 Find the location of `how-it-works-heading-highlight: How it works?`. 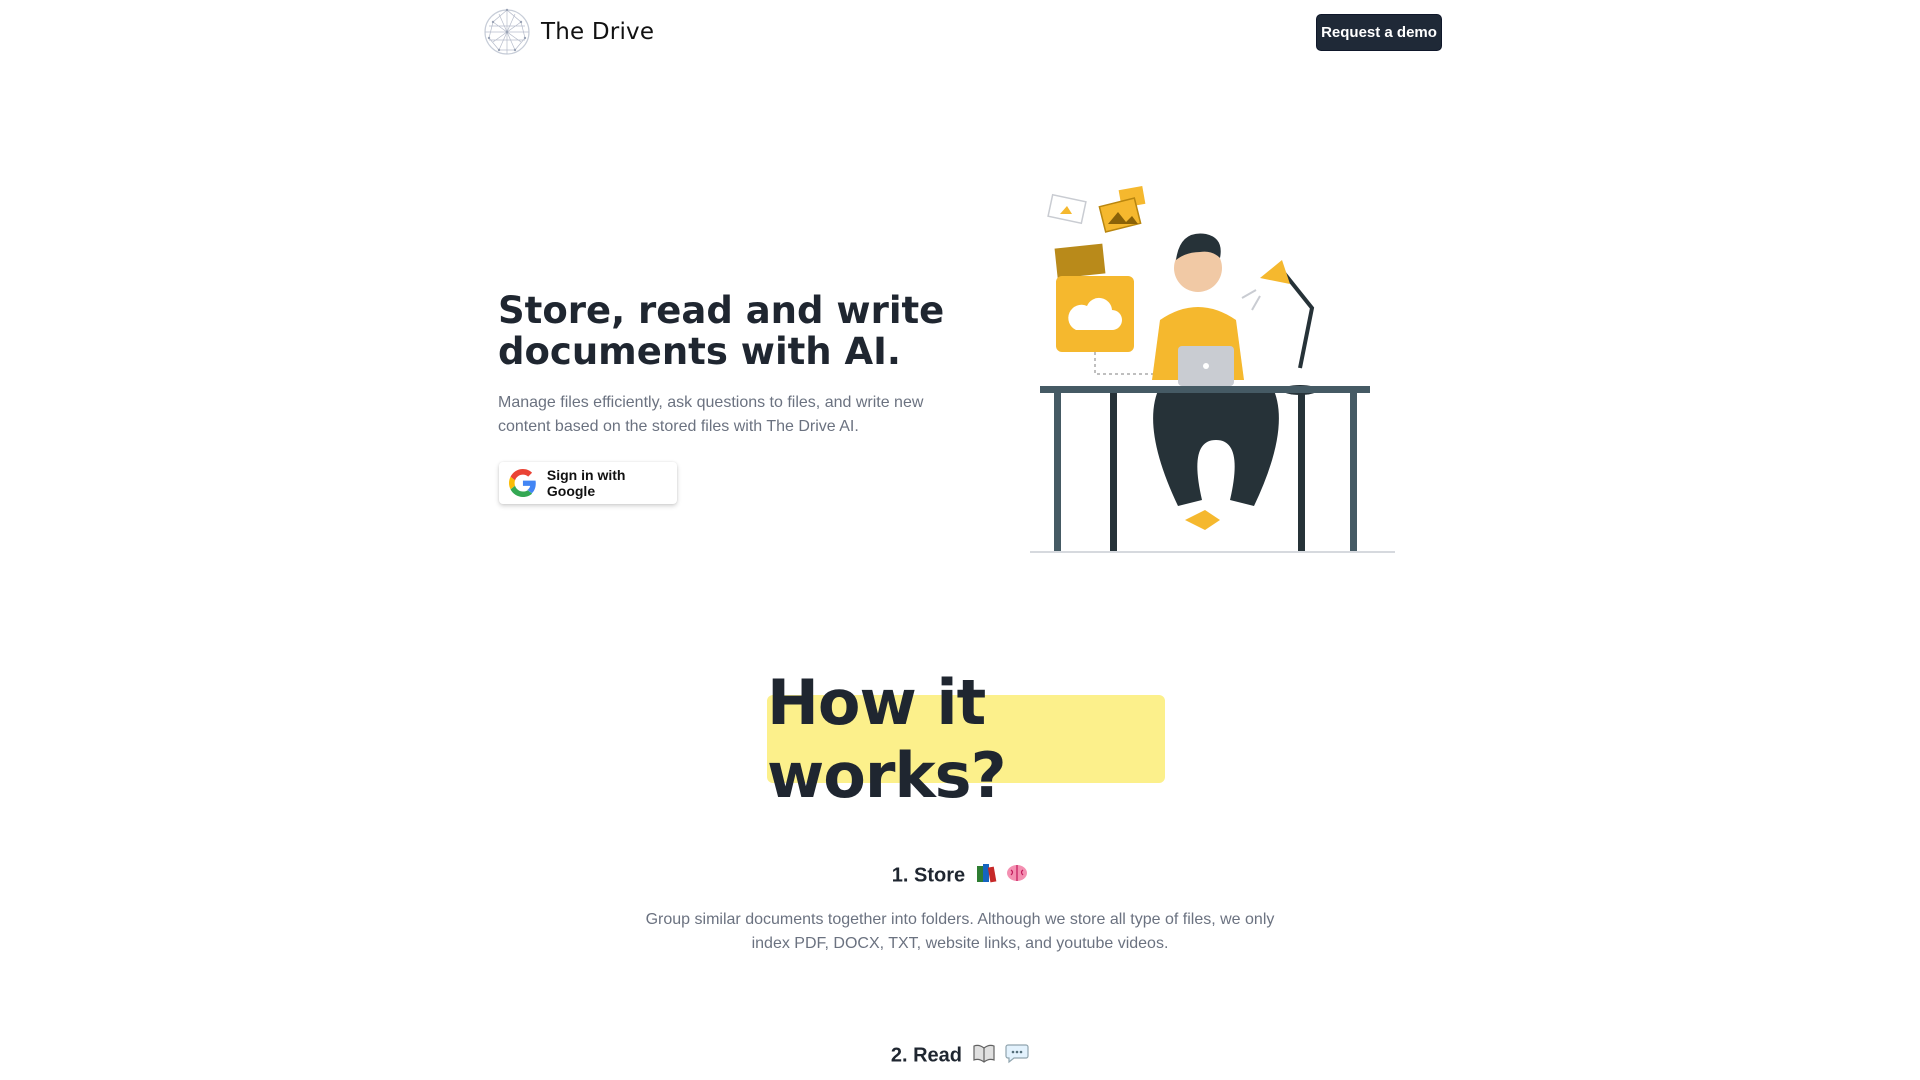

how-it-works-heading-highlight: How it works? is located at coordinates (966, 739).